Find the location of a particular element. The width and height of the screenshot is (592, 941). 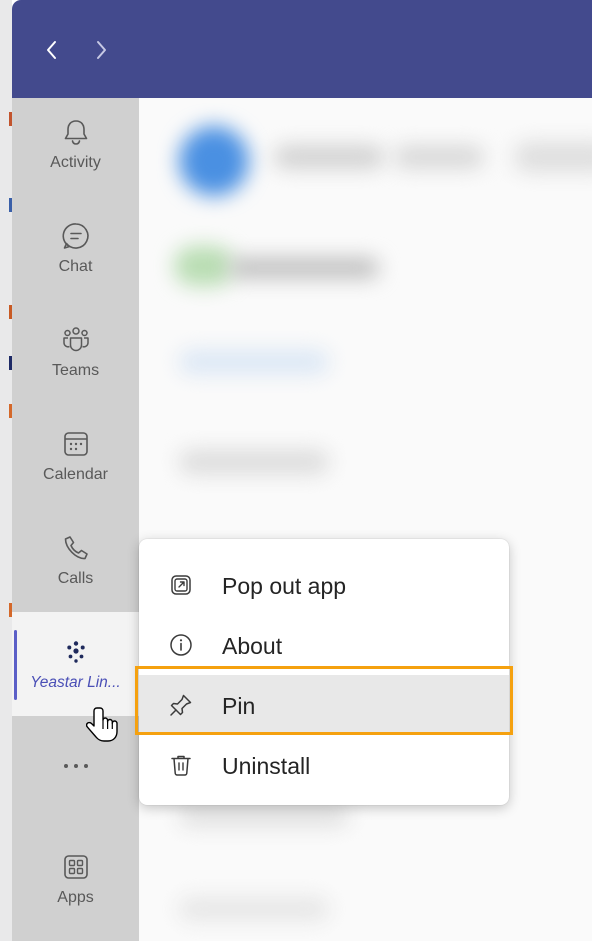

active-indicator is located at coordinates (15, 665).